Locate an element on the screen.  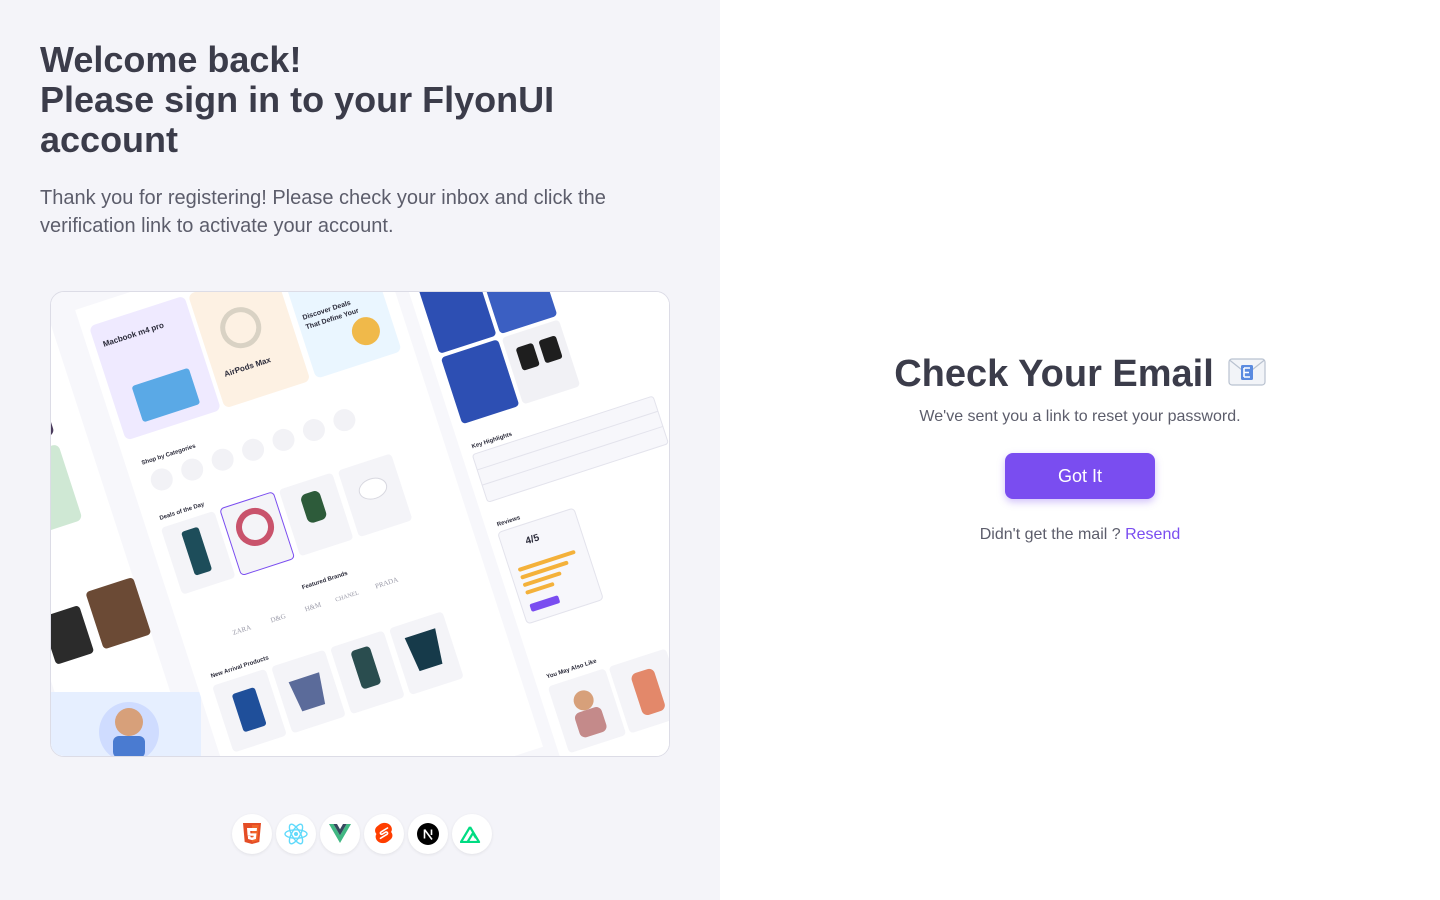
nuxt-icon is located at coordinates (472, 834).